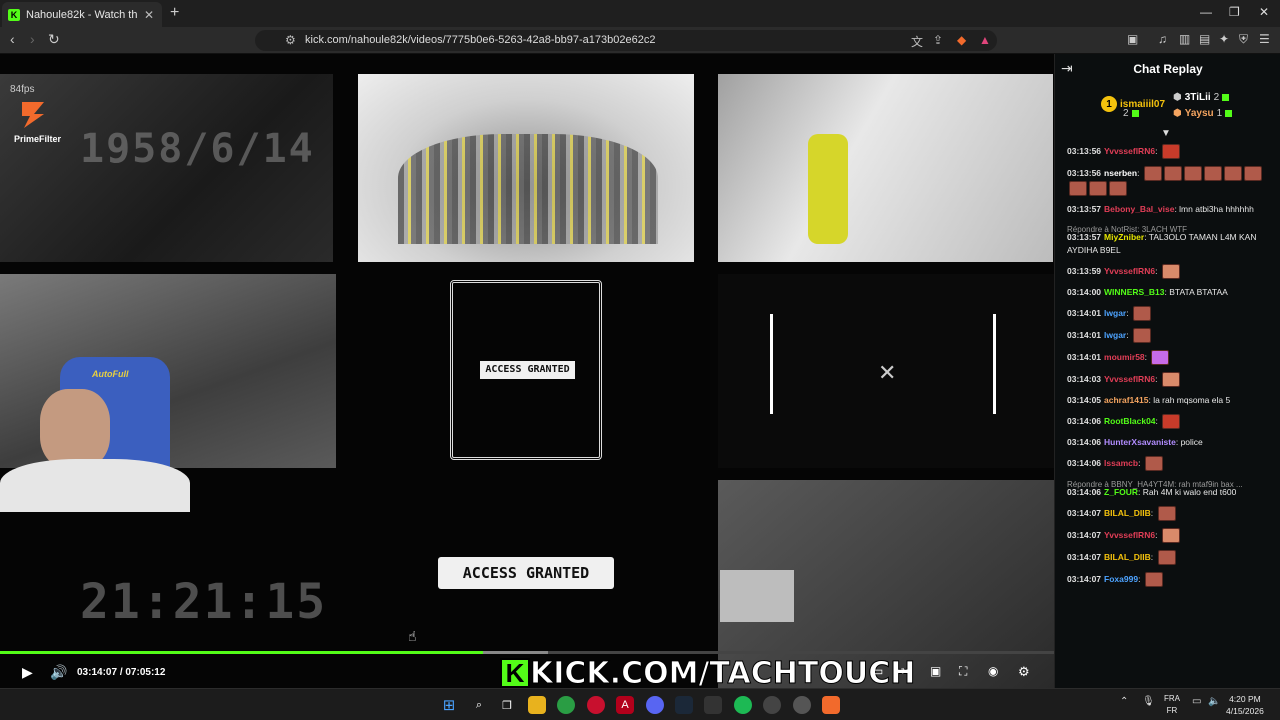 This screenshot has width=1280, height=720. I want to click on minimize-button: —, so click(1206, 12).